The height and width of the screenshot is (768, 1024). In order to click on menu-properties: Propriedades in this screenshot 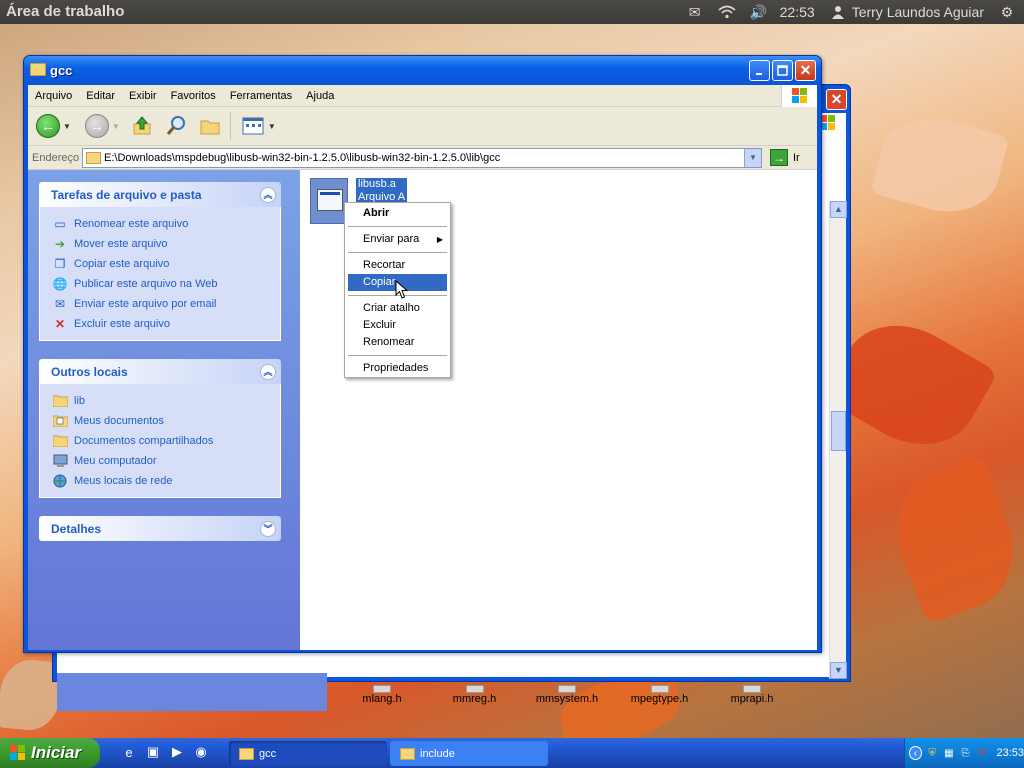, I will do `click(397, 368)`.